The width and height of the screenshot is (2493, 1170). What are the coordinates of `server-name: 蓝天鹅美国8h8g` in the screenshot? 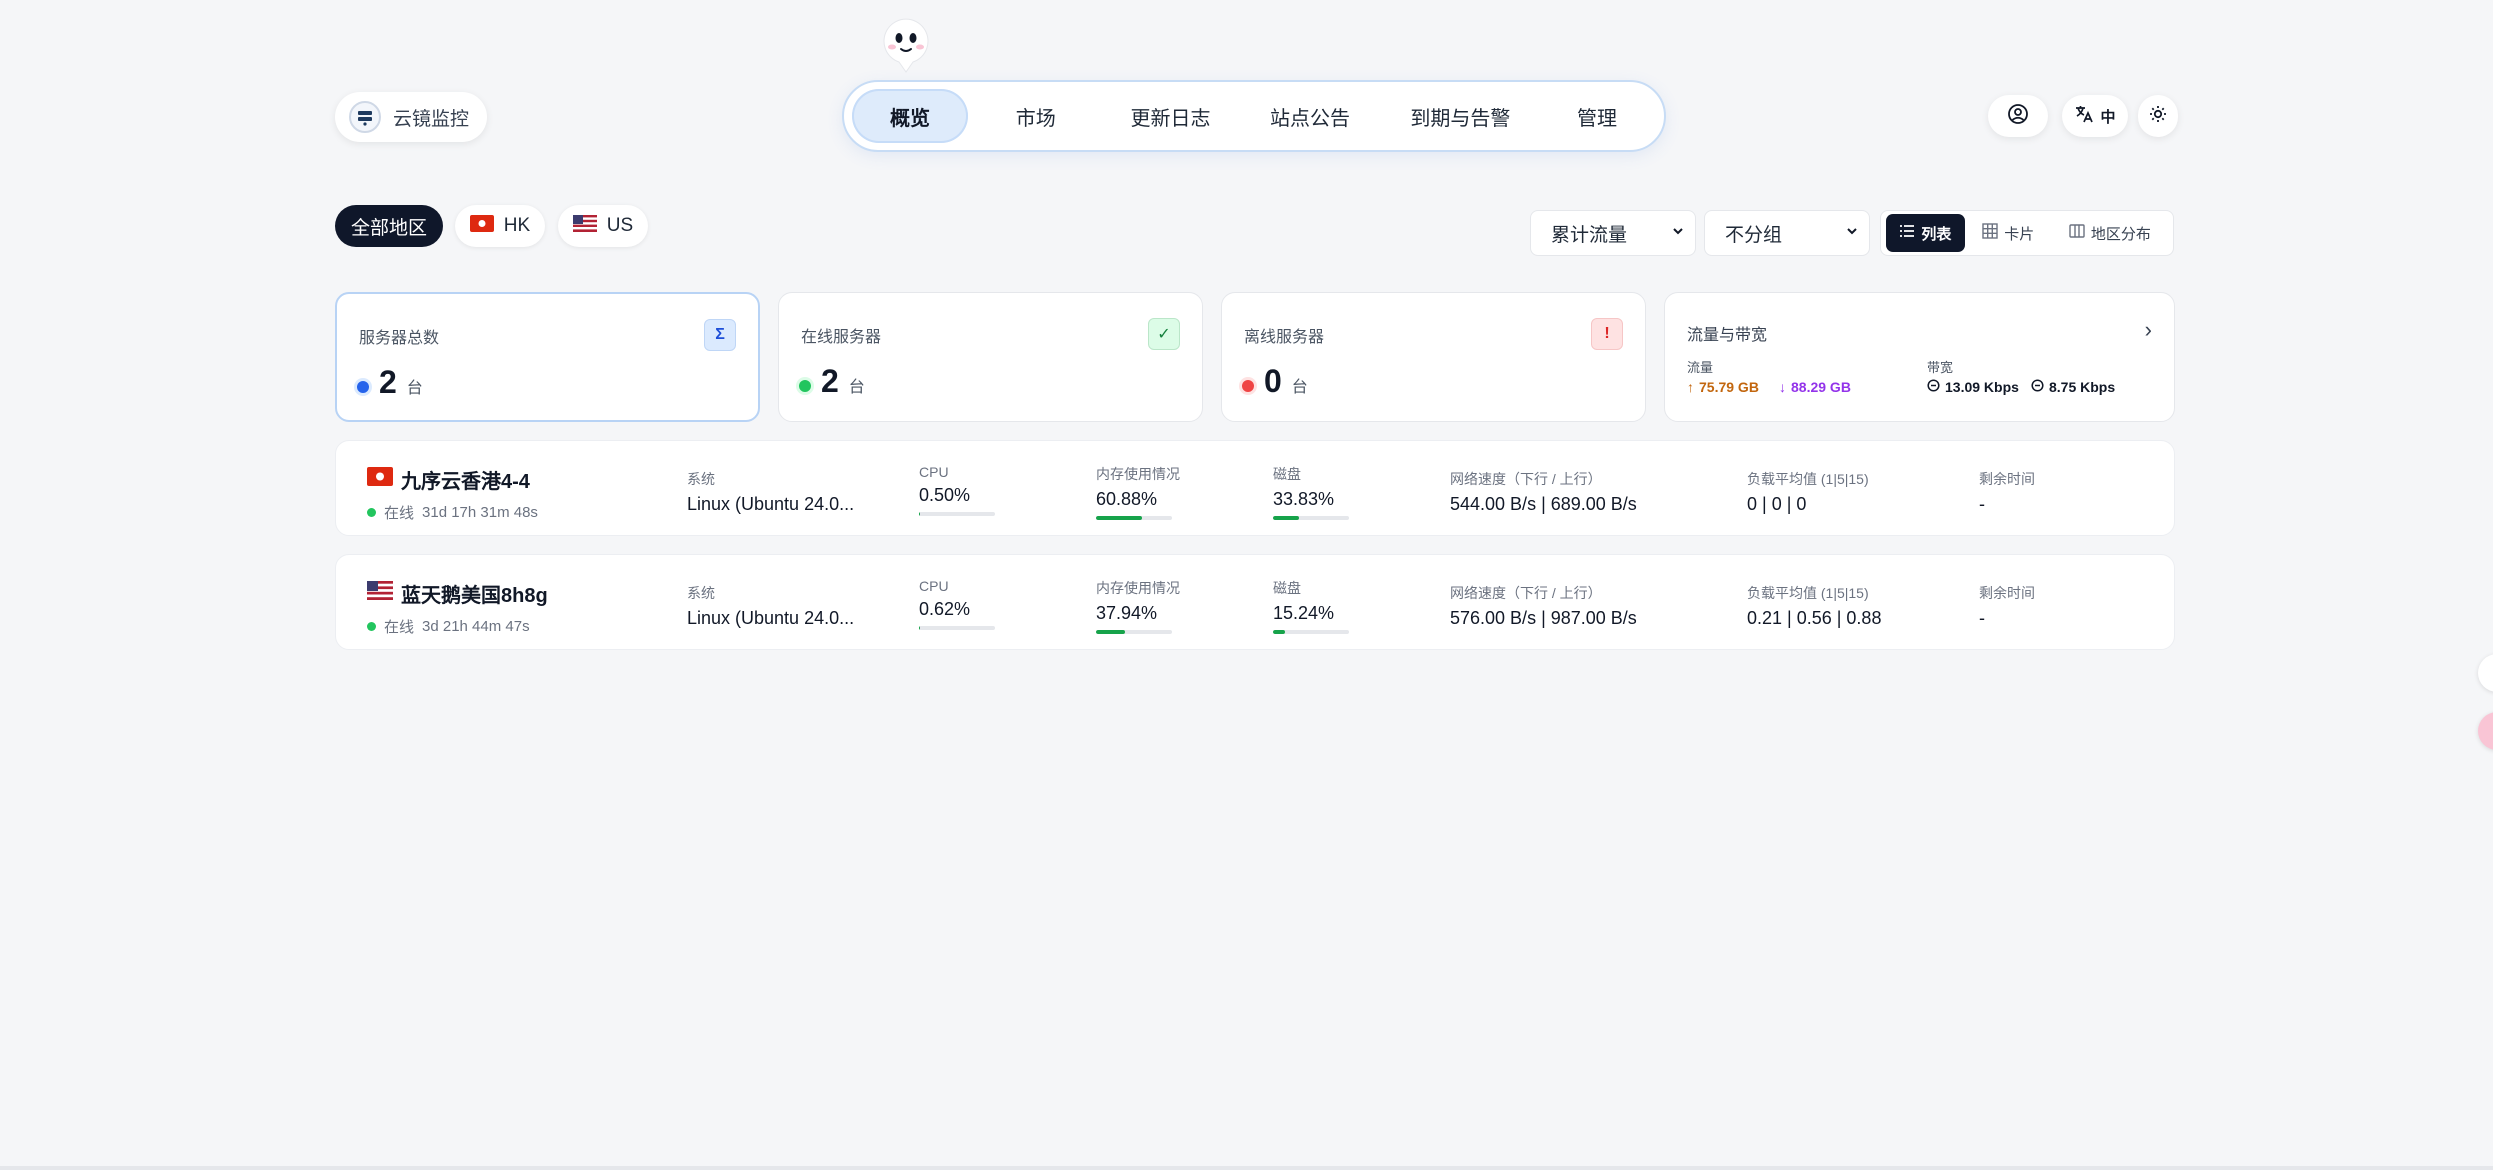 It's located at (474, 593).